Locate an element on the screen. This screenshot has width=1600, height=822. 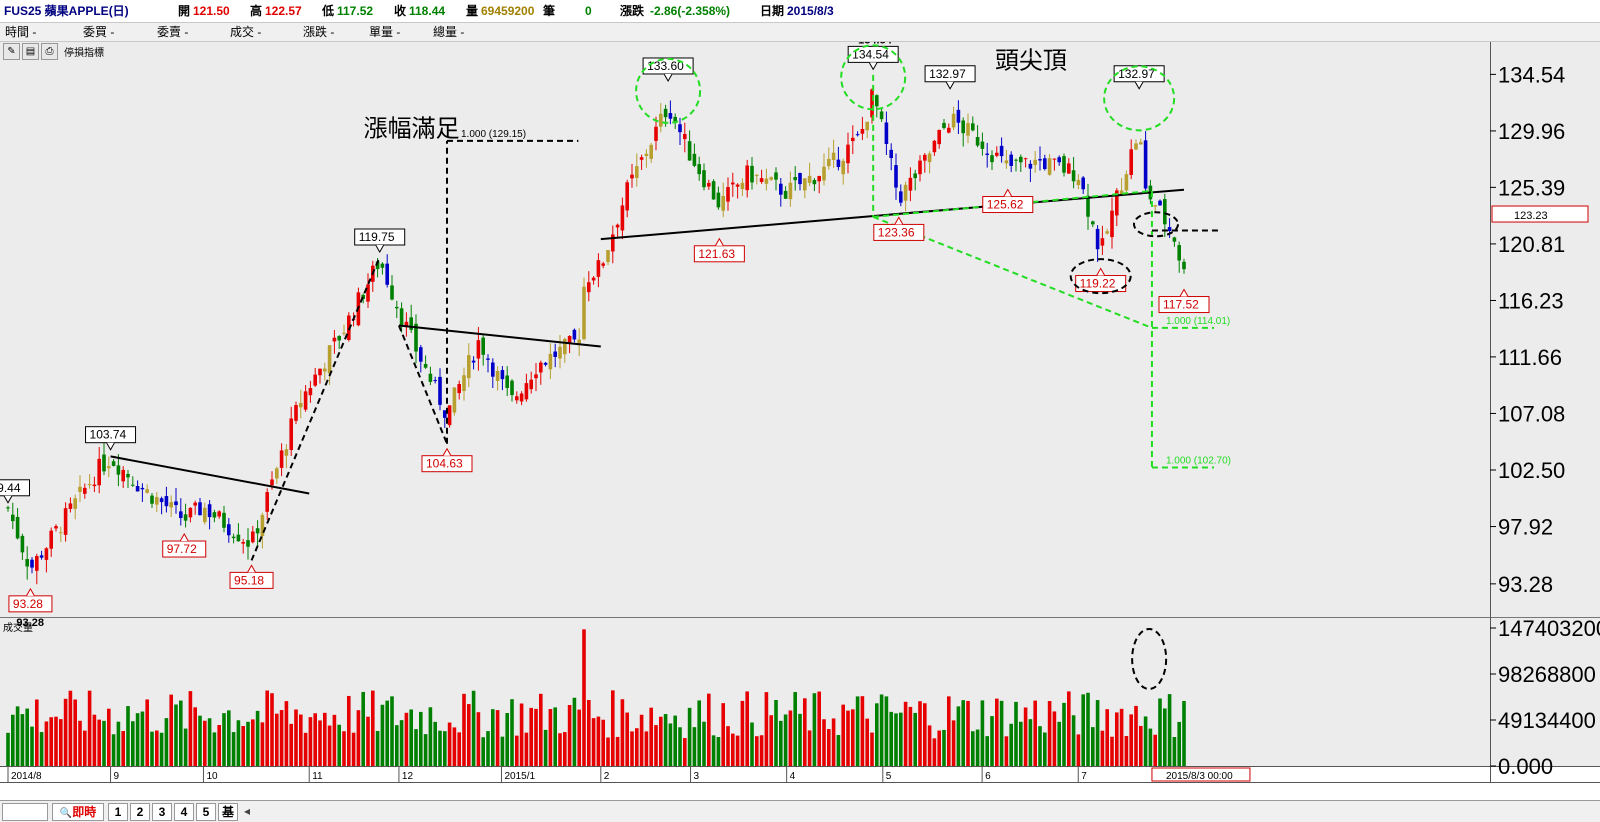
tab-5: 5 is located at coordinates (206, 812).